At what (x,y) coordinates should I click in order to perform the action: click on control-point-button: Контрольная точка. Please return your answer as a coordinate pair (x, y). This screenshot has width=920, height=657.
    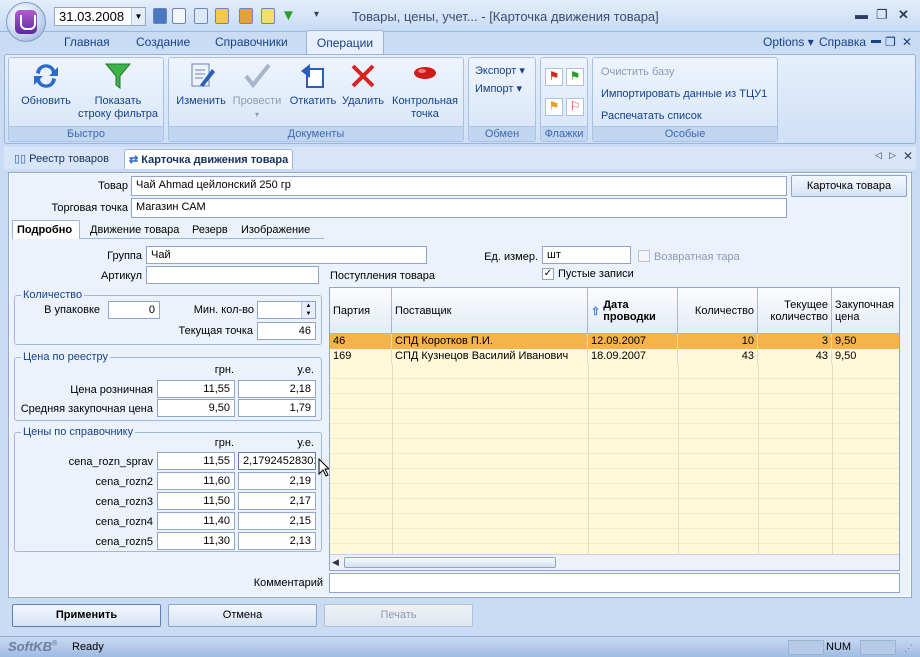
    Looking at the image, I should click on (425, 91).